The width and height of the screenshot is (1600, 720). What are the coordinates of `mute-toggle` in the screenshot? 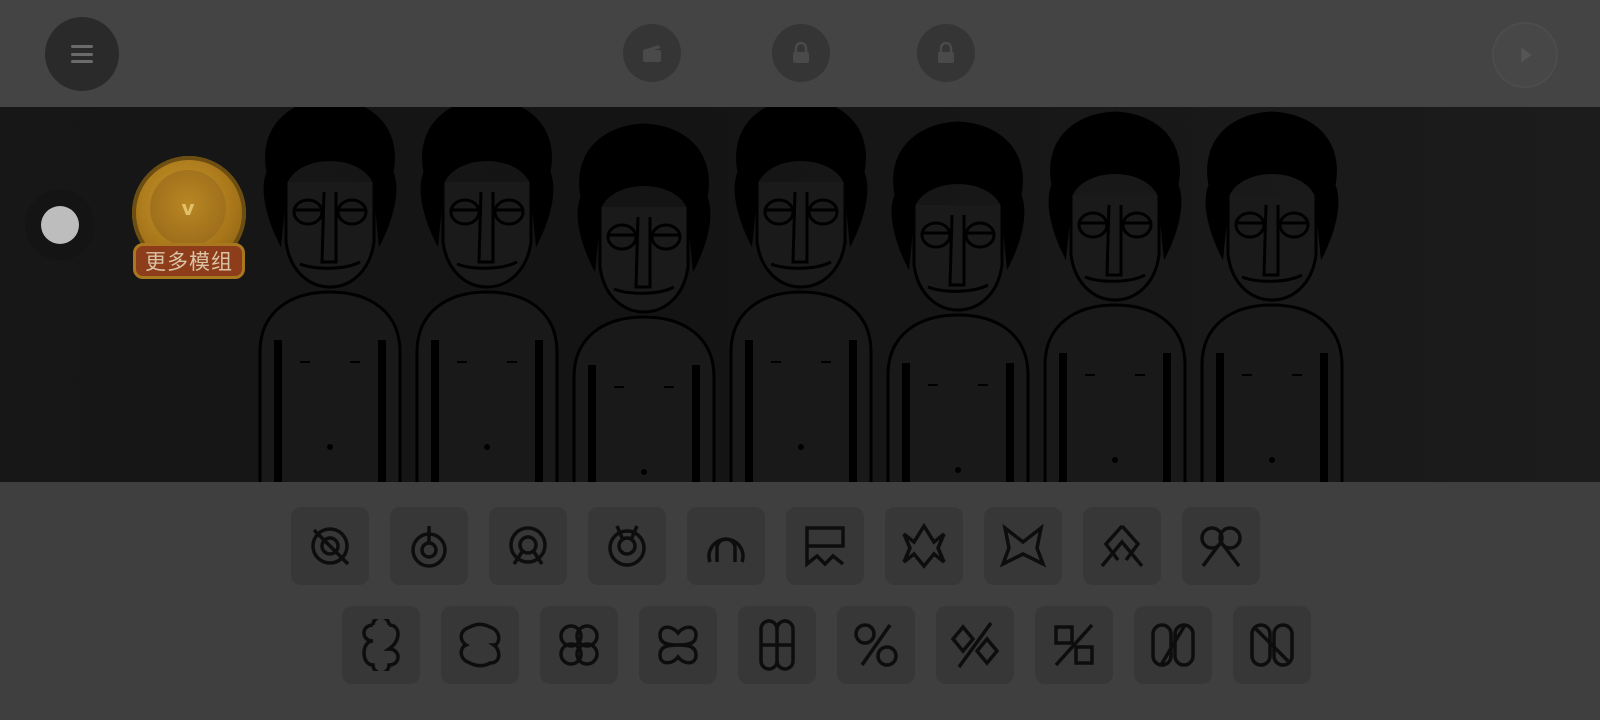 It's located at (60, 225).